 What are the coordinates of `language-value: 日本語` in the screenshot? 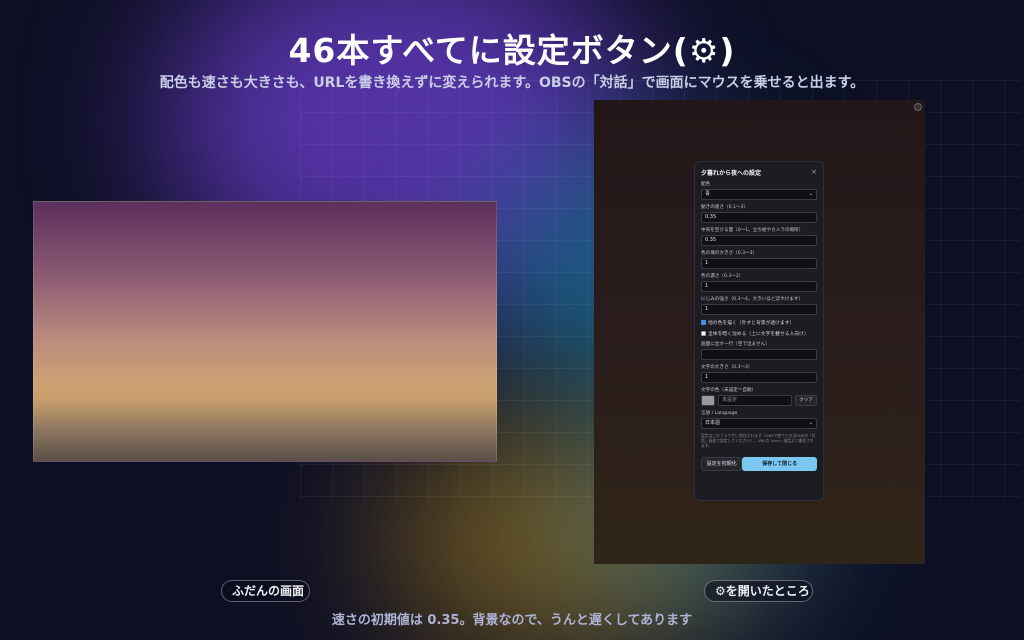 It's located at (713, 423).